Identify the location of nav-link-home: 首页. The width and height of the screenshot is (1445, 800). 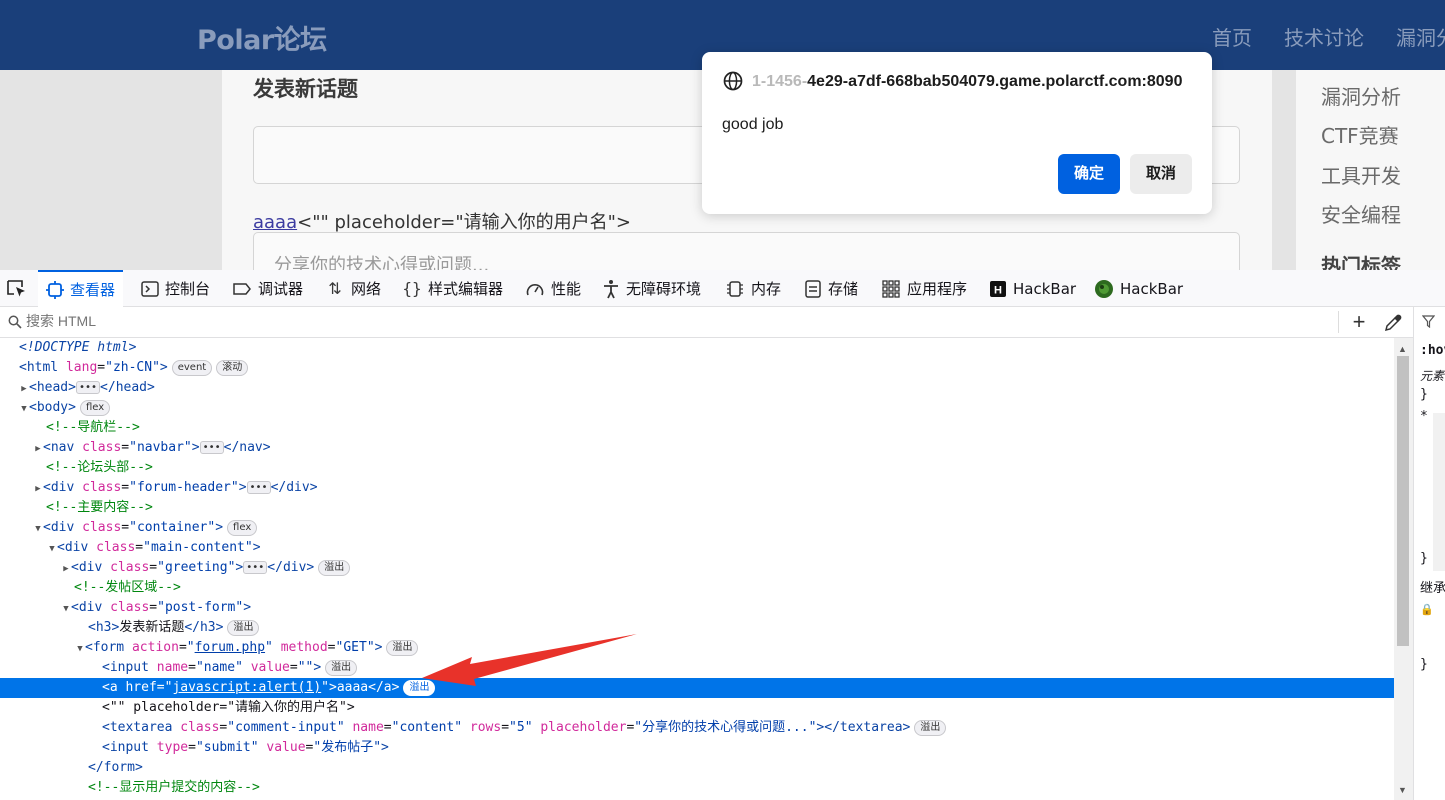
(1232, 36).